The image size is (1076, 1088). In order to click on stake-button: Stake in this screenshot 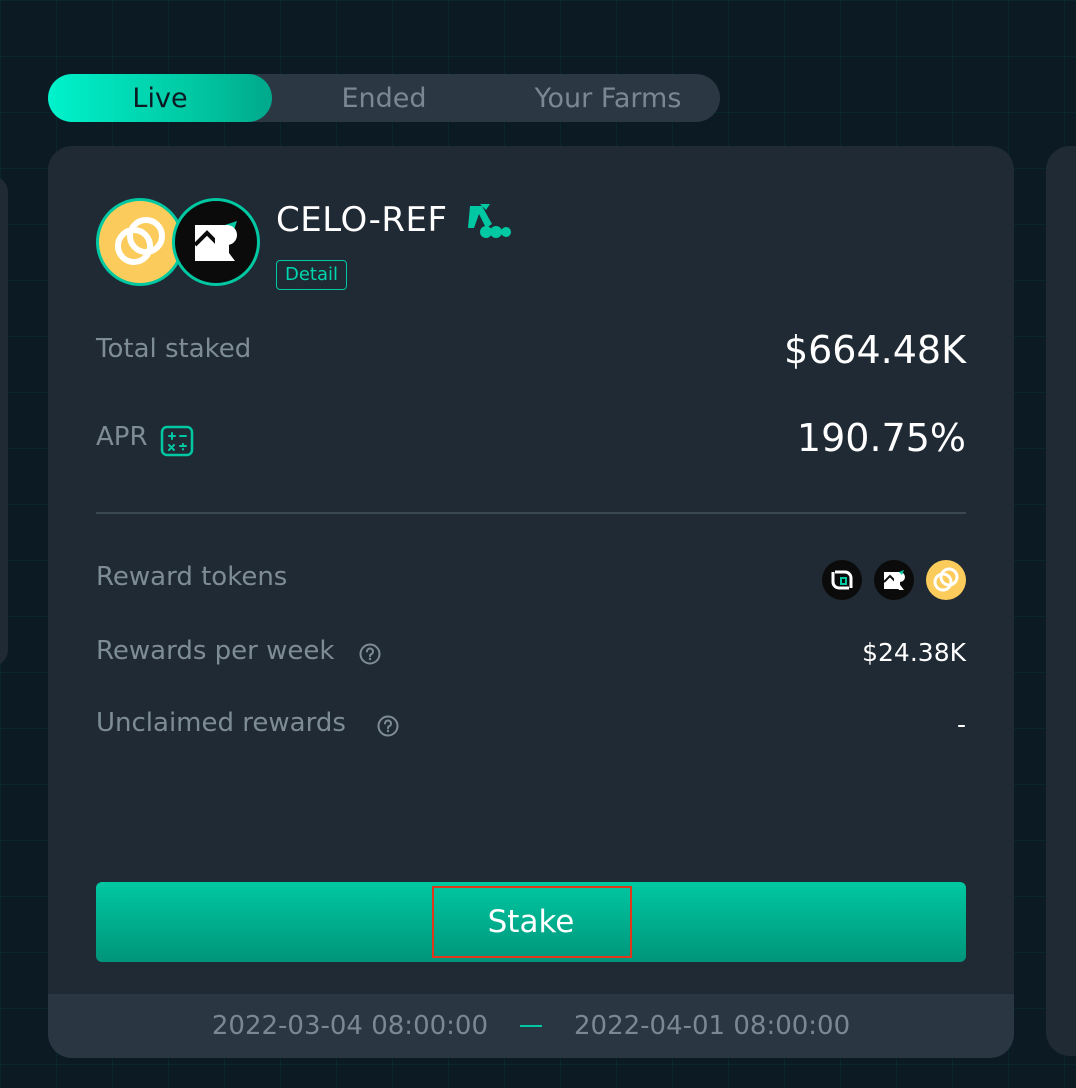, I will do `click(531, 922)`.